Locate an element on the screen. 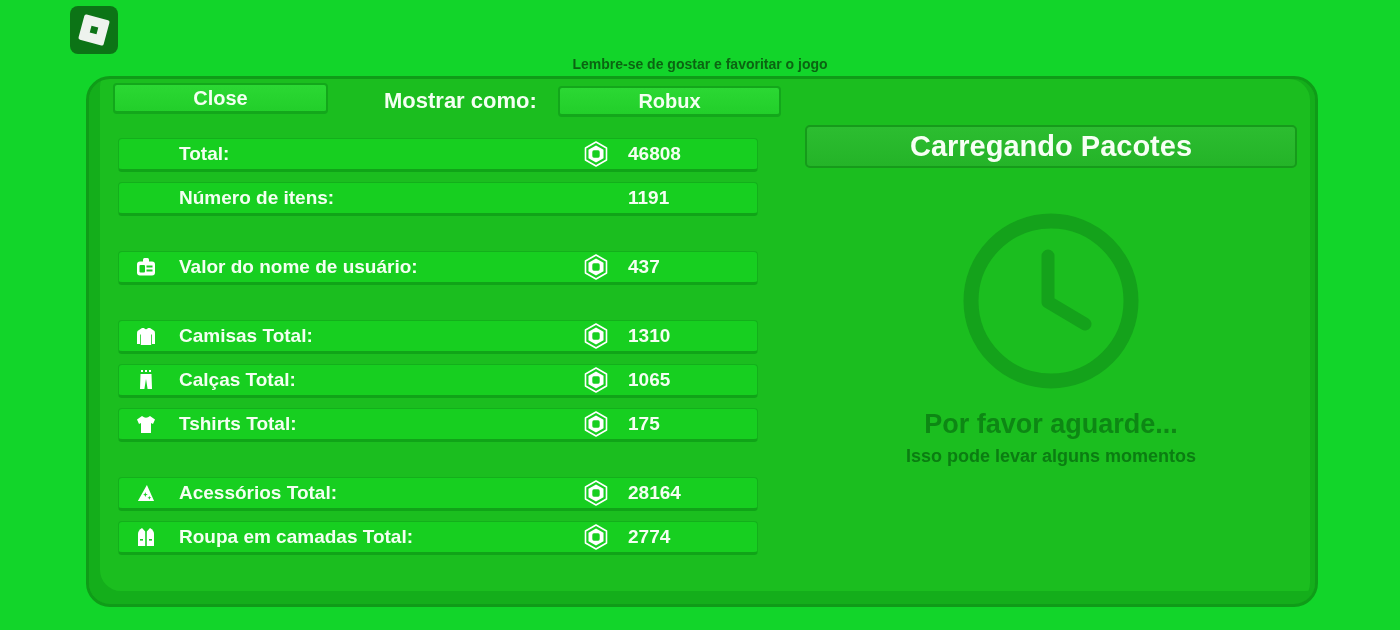 The image size is (1400, 630). close-button: Close is located at coordinates (220, 98).